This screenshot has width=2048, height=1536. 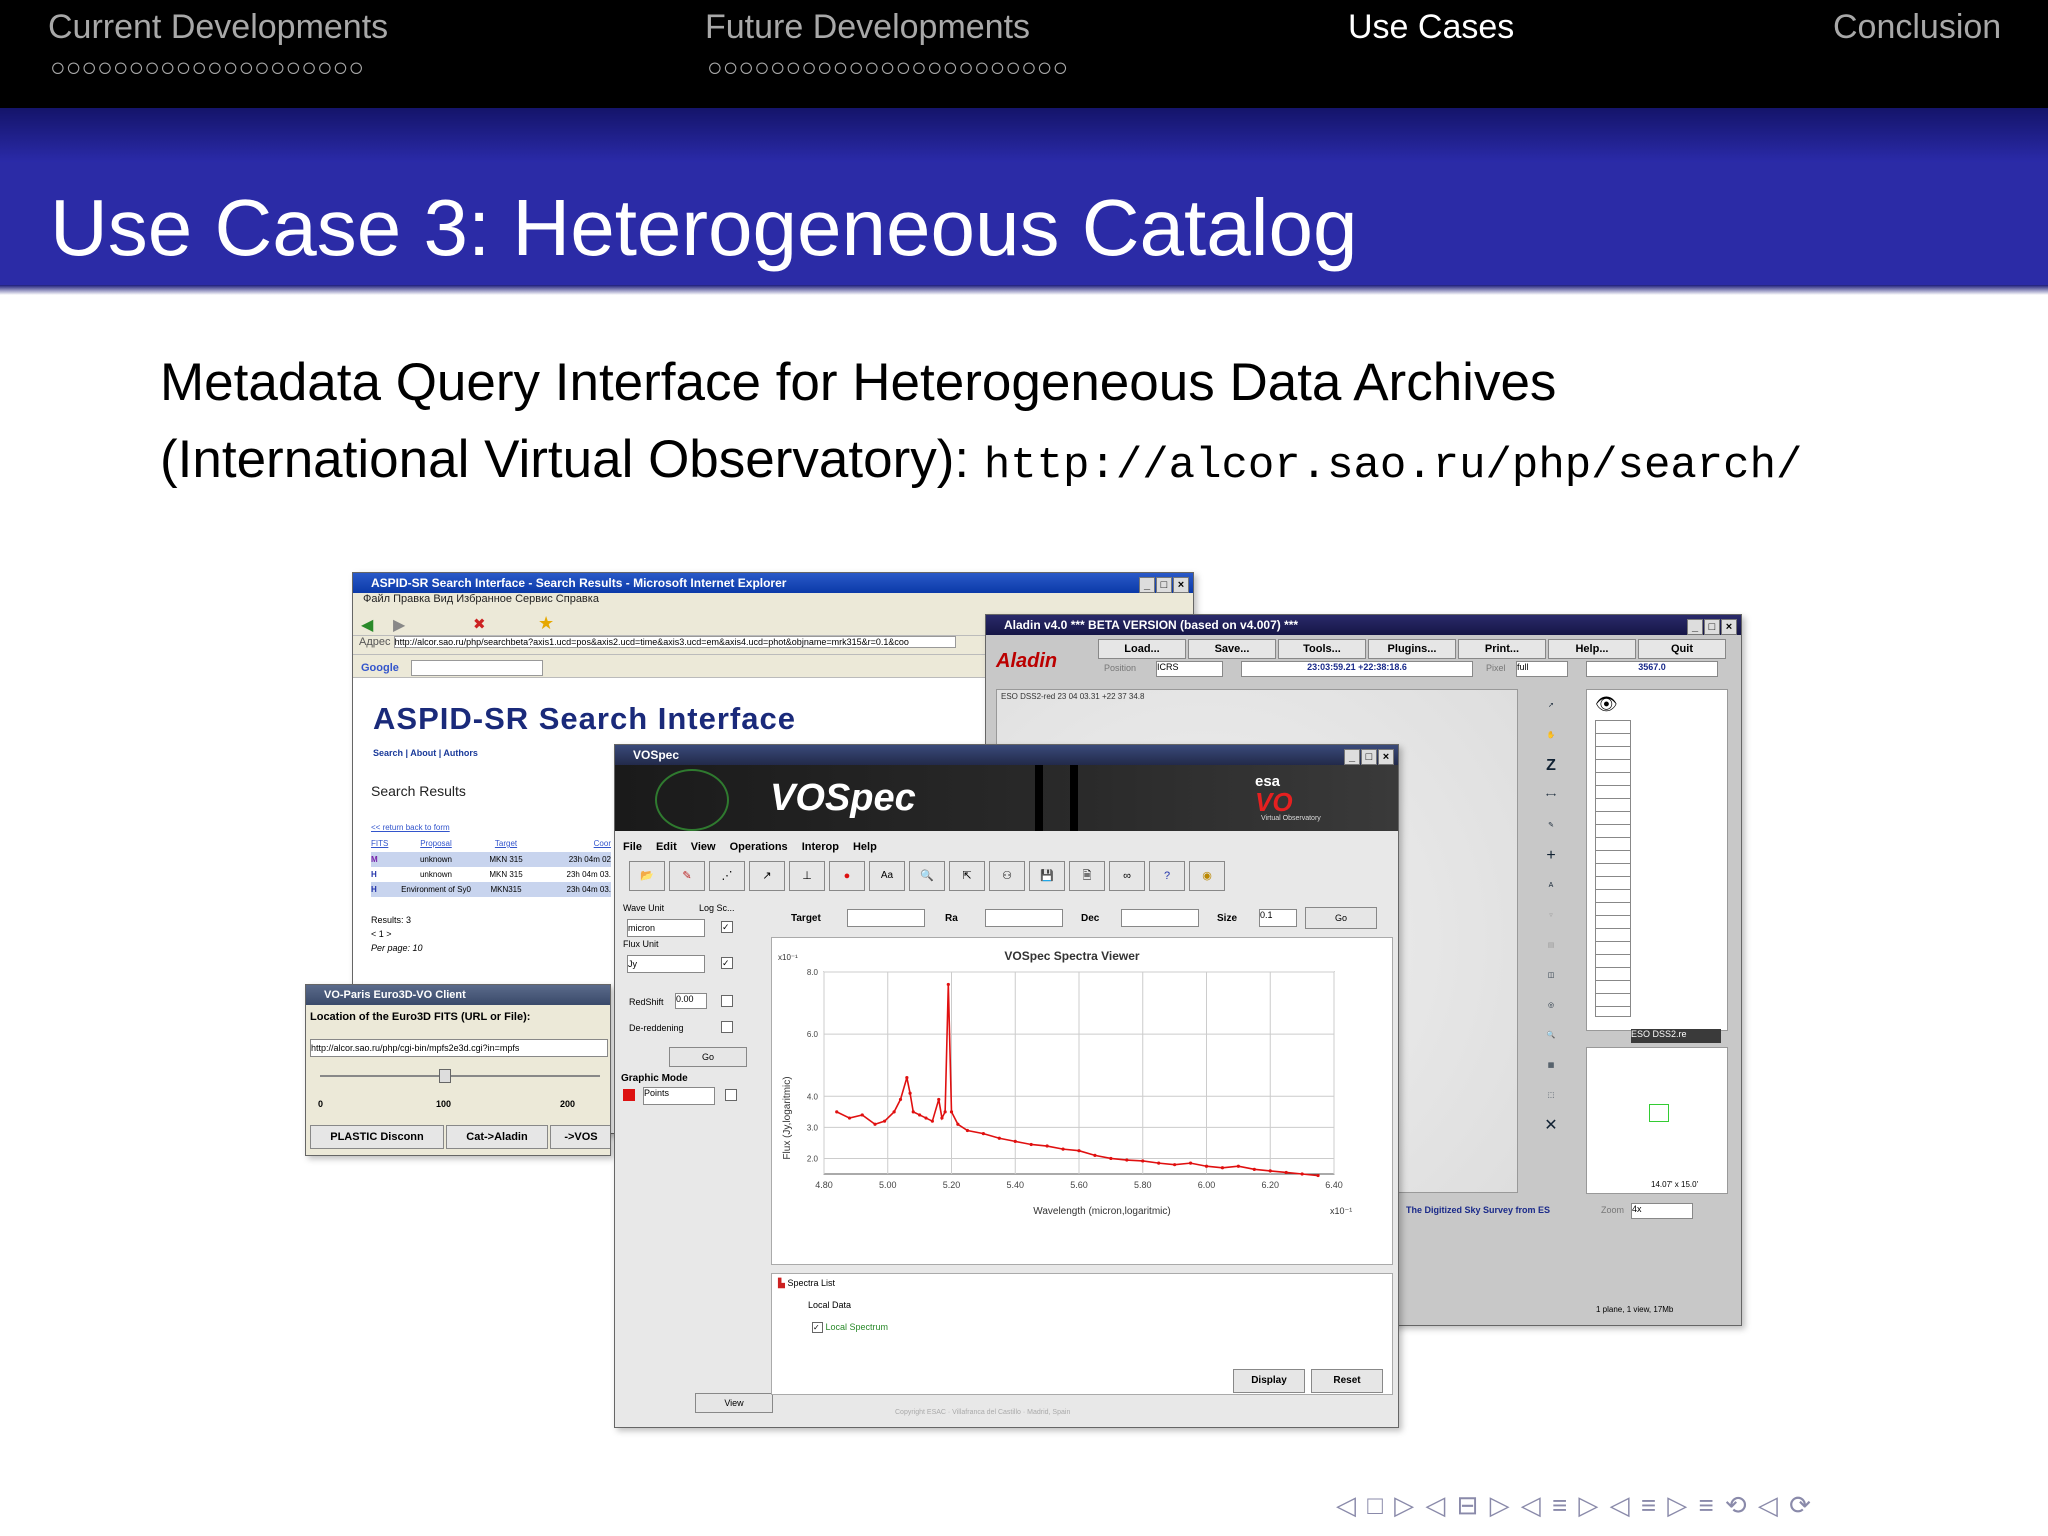 What do you see at coordinates (410, 827) in the screenshot?
I see `return-link: << return back to form` at bounding box center [410, 827].